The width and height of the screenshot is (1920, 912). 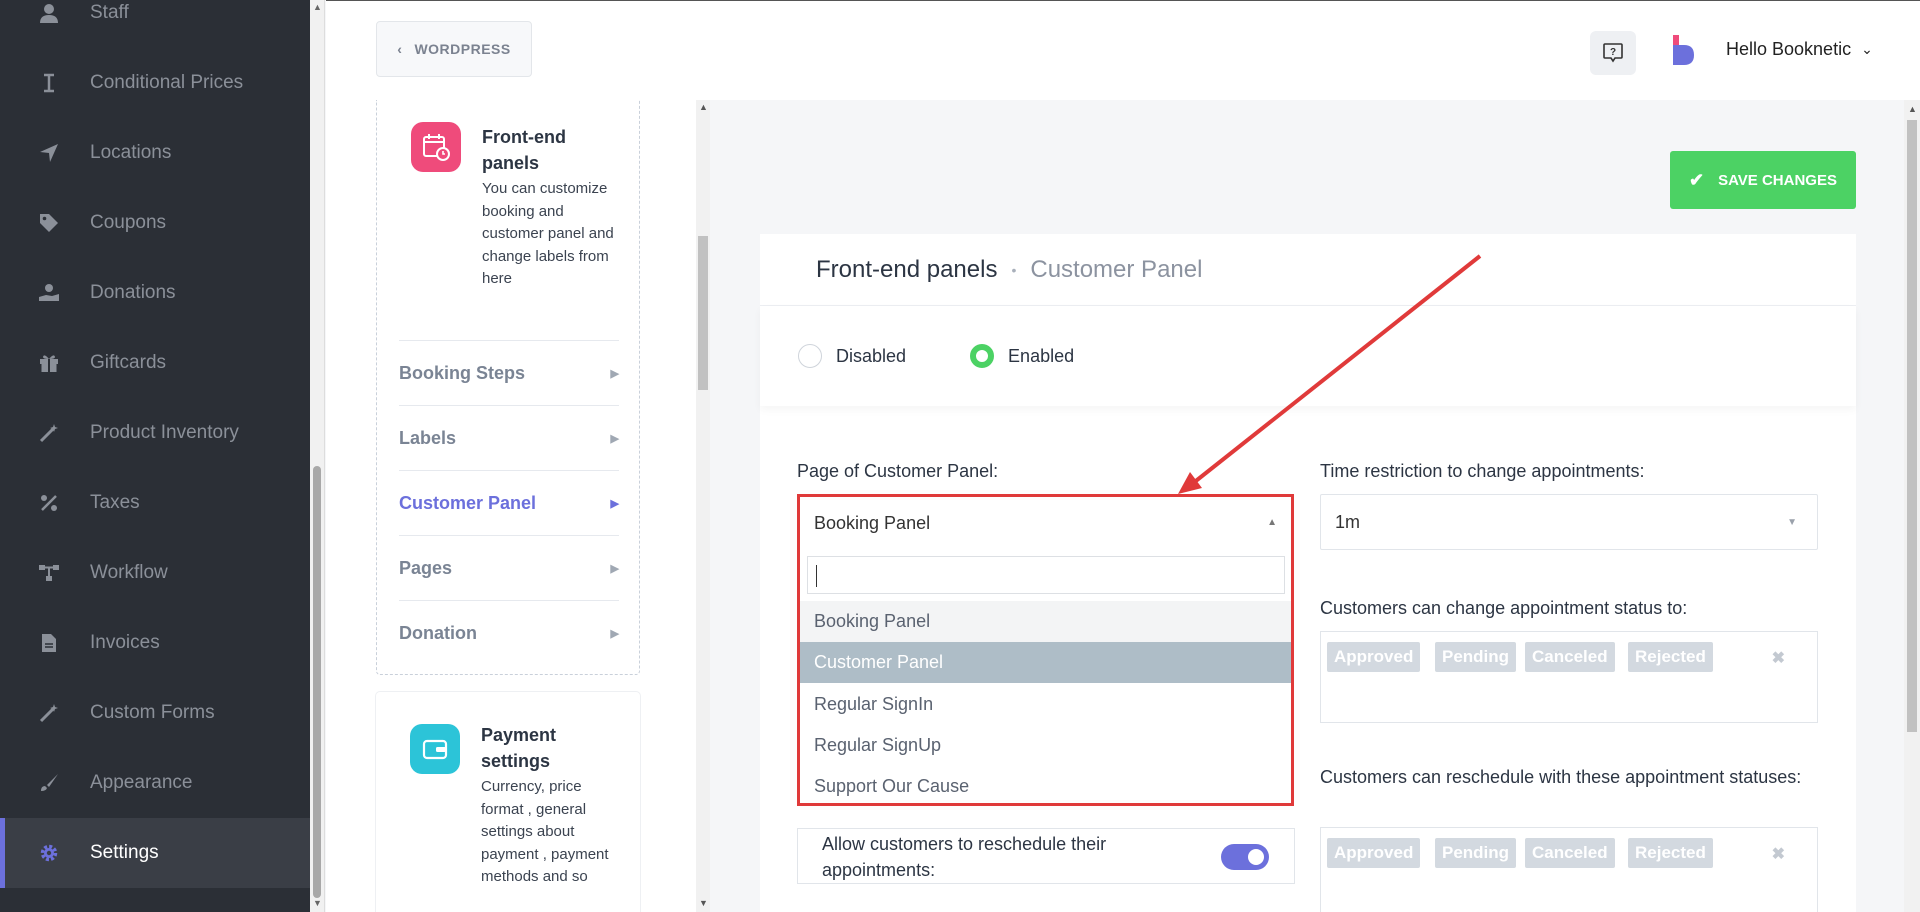 I want to click on allow-reschedule-toggle, so click(x=1245, y=857).